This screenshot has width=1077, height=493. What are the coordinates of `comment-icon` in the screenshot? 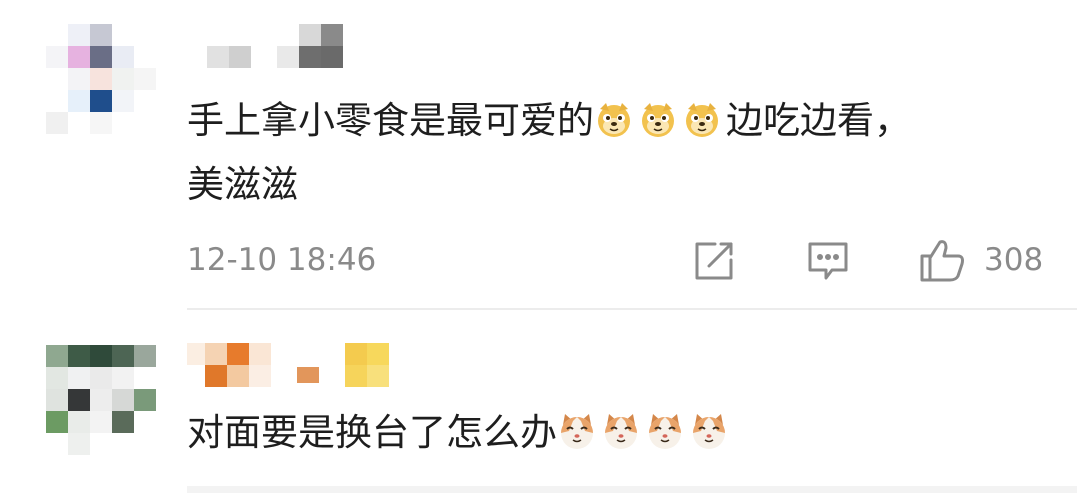 It's located at (828, 262).